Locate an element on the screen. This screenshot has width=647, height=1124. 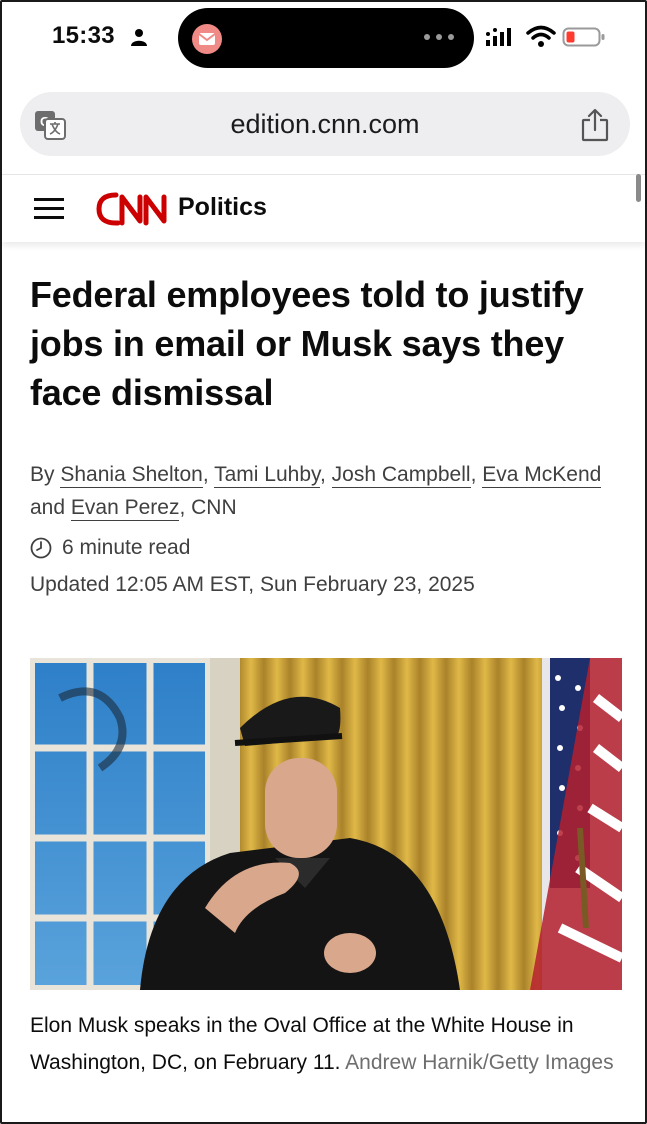
mail-app-icon is located at coordinates (207, 39).